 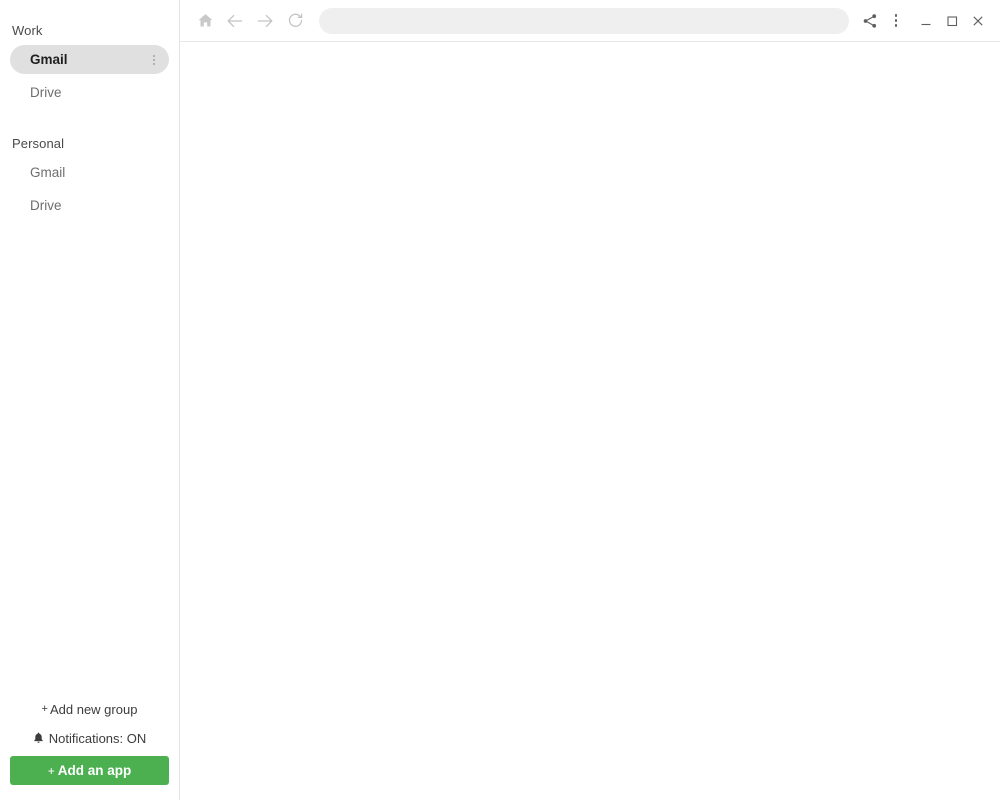 I want to click on share-button, so click(x=870, y=21).